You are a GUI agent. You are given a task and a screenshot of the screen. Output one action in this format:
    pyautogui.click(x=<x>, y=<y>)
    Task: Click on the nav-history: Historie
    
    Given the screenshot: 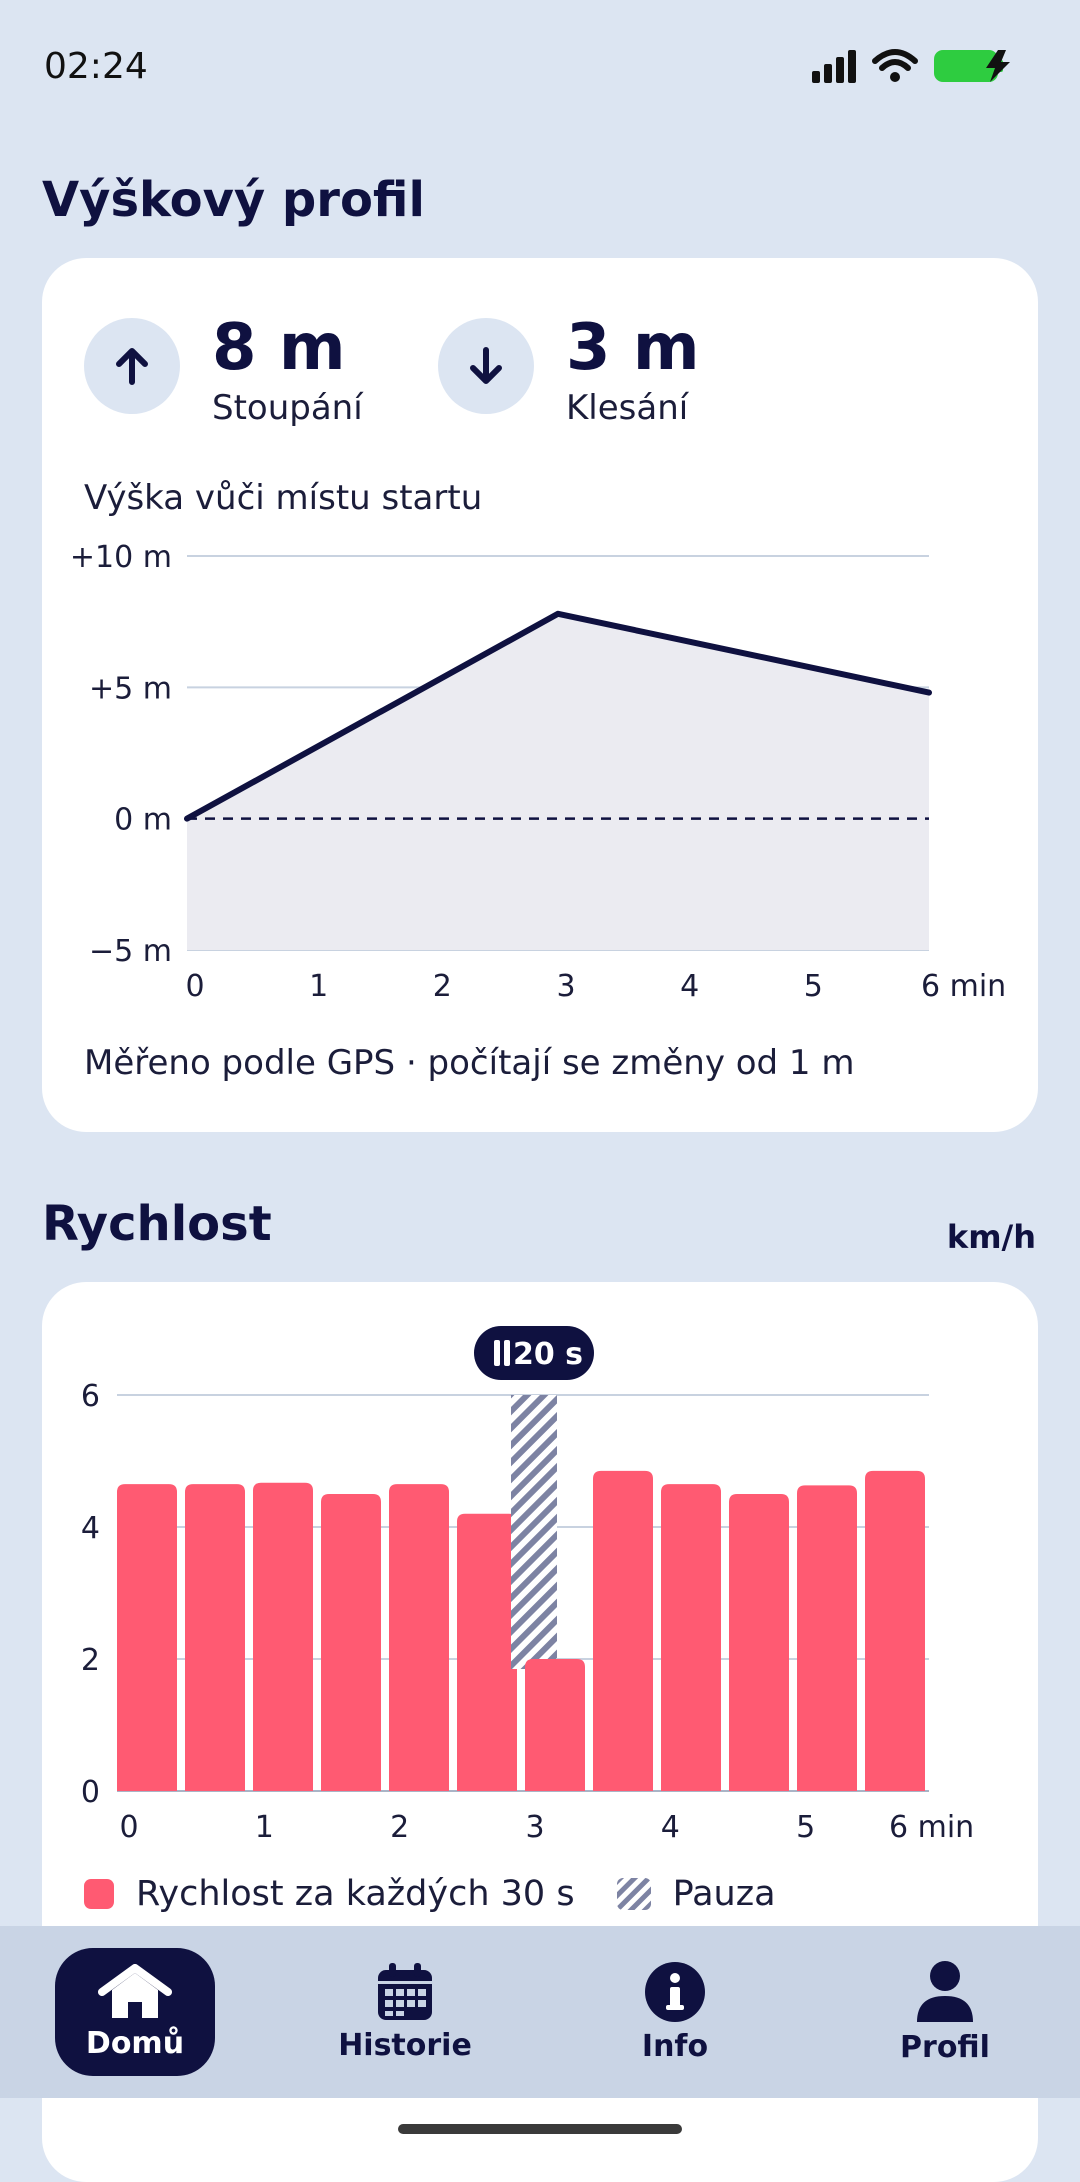 What is the action you would take?
    pyautogui.click(x=405, y=2012)
    